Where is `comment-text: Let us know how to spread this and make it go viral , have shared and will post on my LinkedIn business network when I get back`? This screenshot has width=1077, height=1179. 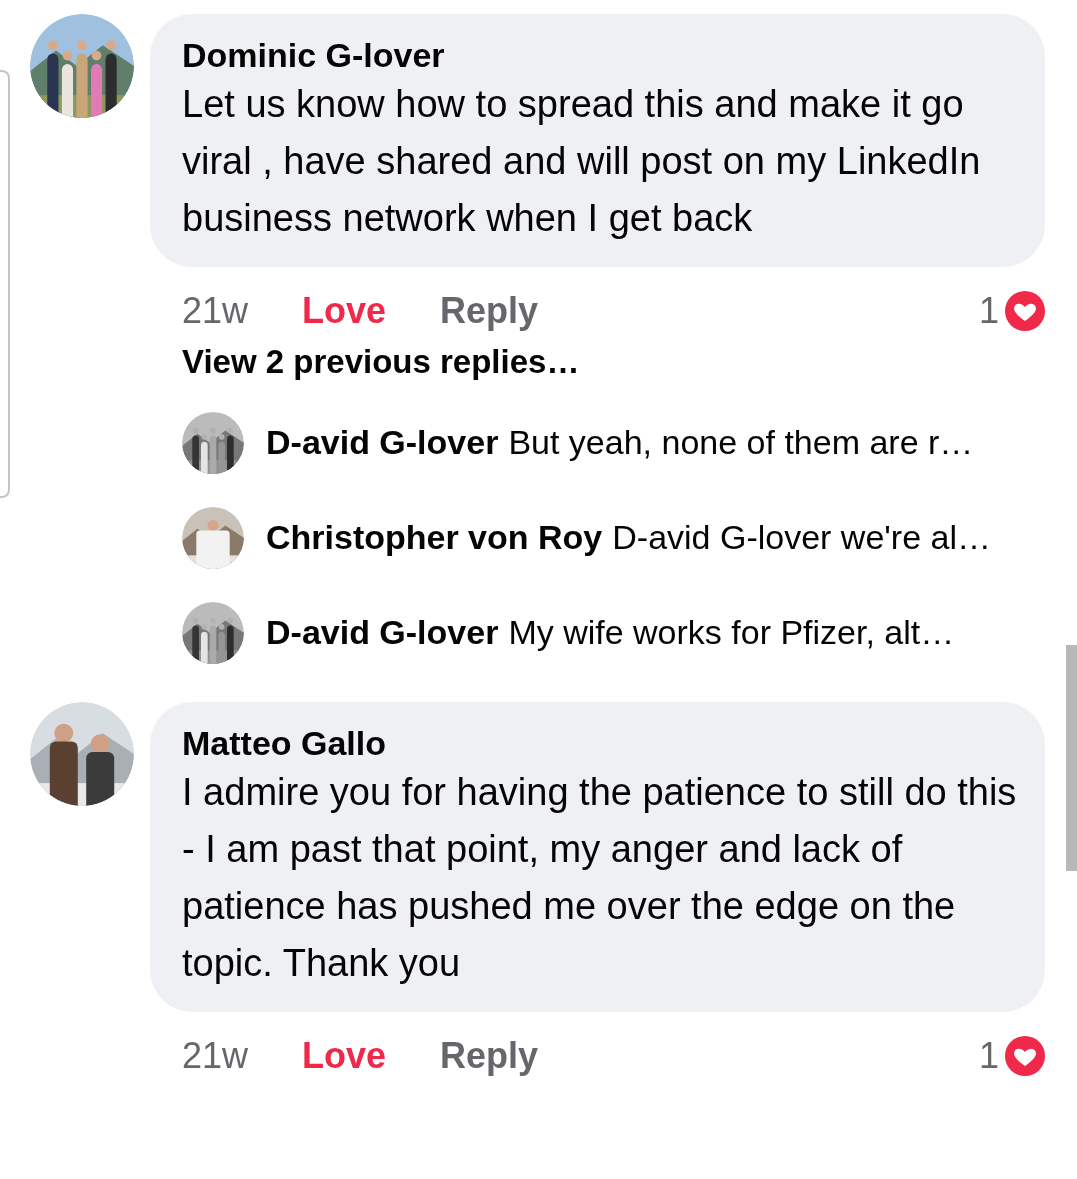
comment-text: Let us know how to spread this and make it go viral , have shared and will post on my LinkedIn business network when I get back is located at coordinates (582, 161).